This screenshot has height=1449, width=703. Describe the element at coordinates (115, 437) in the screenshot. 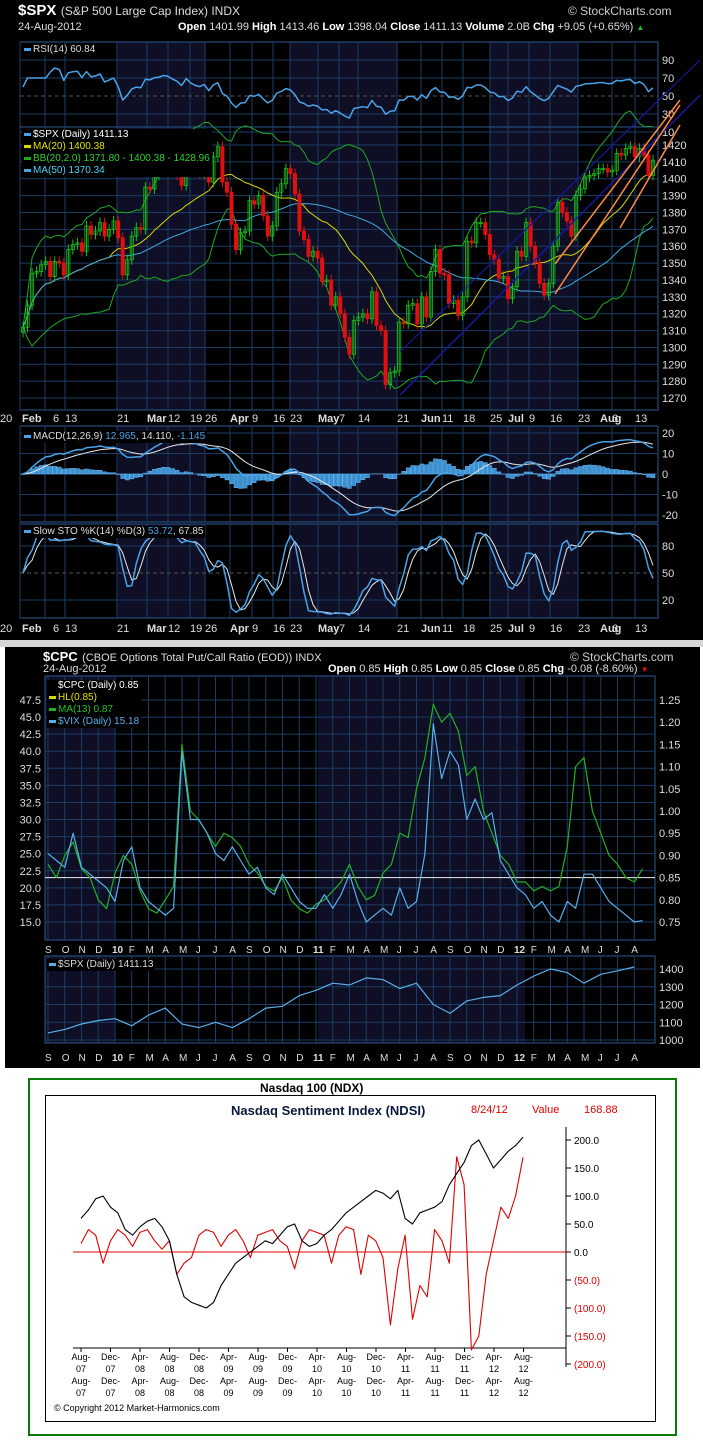

I see `macd-legend: MACD(12,26,9) 12.965, 14.110, -1.145` at that location.